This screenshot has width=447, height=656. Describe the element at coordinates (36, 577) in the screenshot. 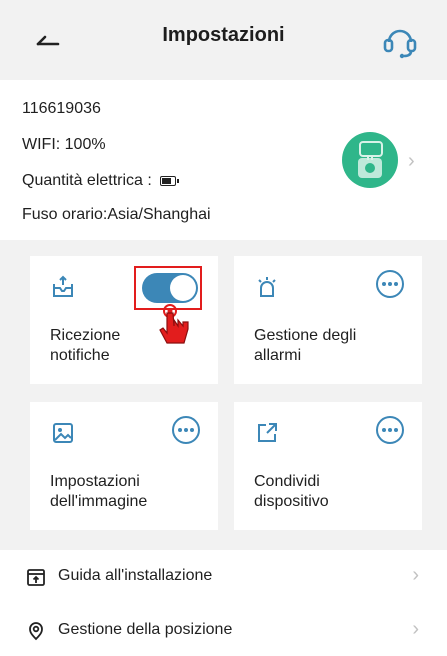

I see `install-guide-icon` at that location.